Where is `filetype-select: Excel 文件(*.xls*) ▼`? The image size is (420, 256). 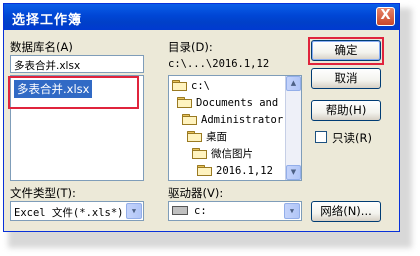
filetype-select: Excel 文件(*.xls*) ▼ is located at coordinates (77, 211).